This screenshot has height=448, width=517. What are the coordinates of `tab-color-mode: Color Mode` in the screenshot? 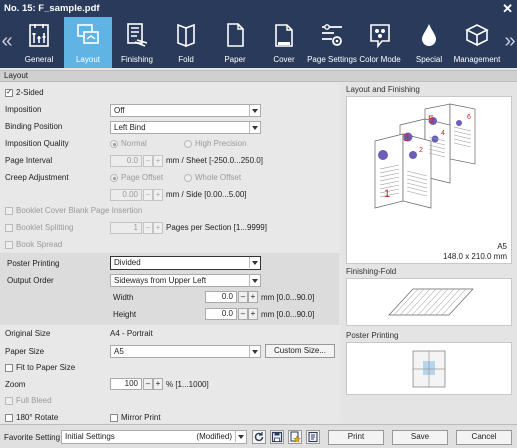 It's located at (380, 42).